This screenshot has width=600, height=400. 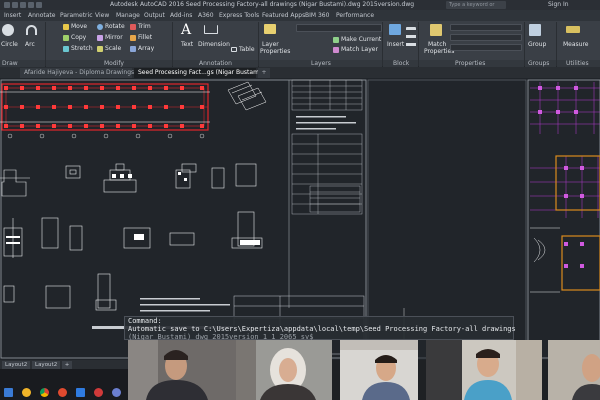 I want to click on measure-icon, so click(x=573, y=29).